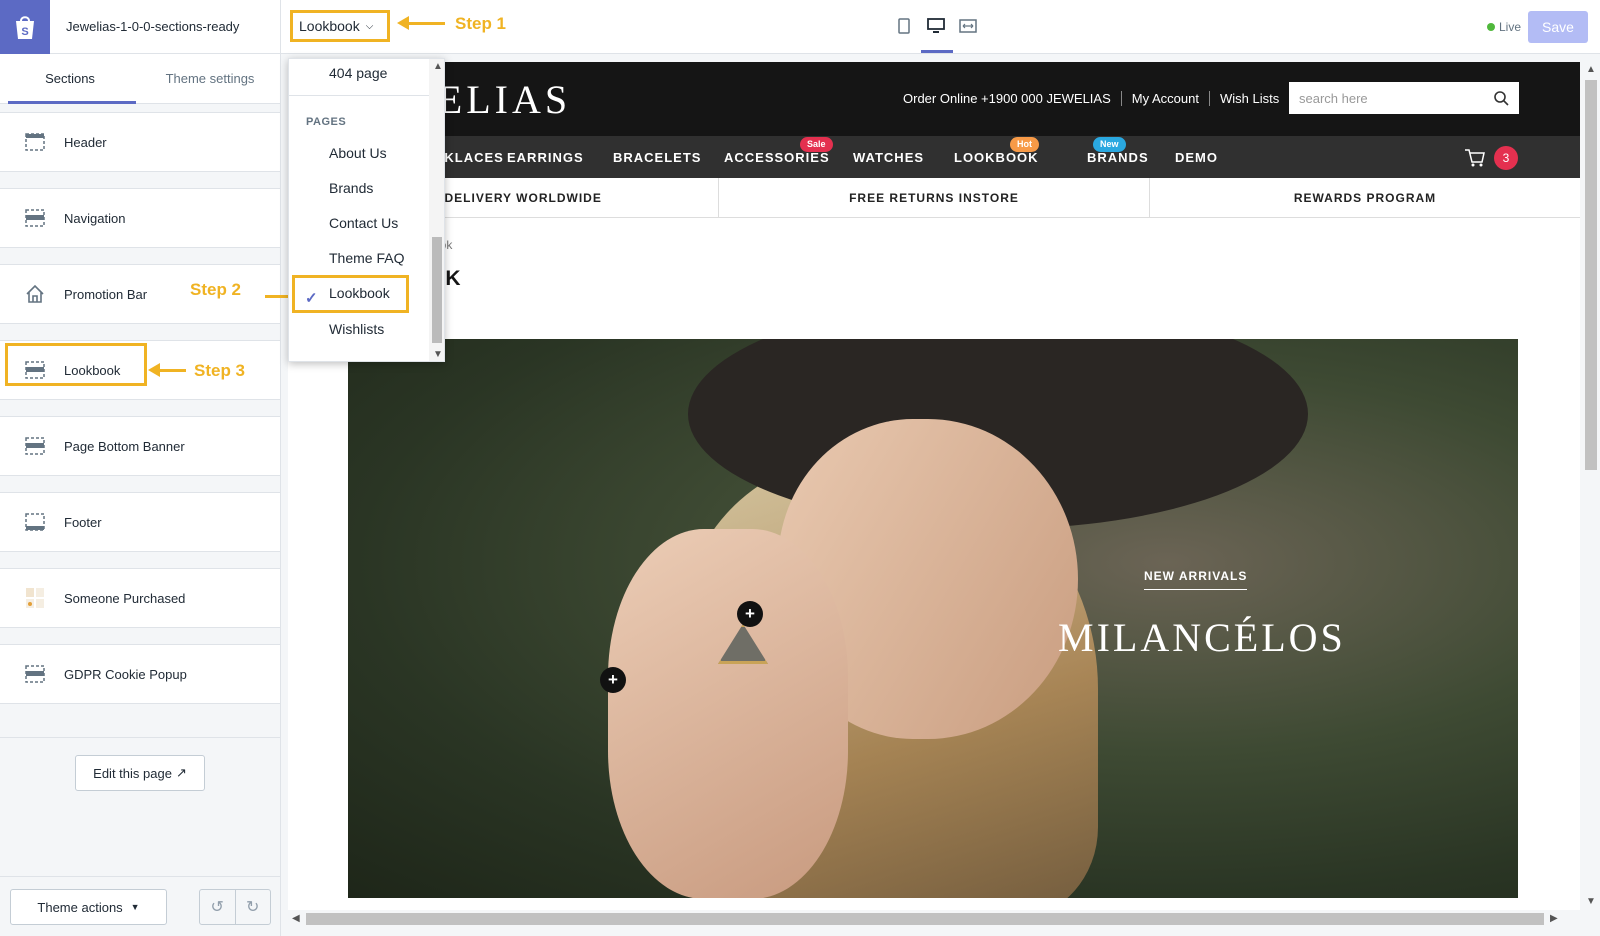 The image size is (1600, 936). I want to click on section-footer: Footer, so click(140, 522).